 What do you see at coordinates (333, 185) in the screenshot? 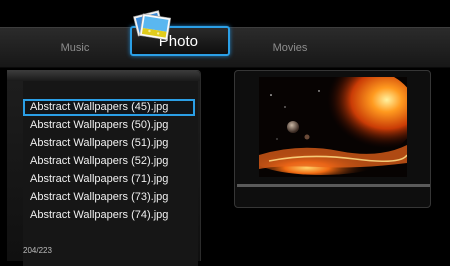
I see `preview-caption-bar` at bounding box center [333, 185].